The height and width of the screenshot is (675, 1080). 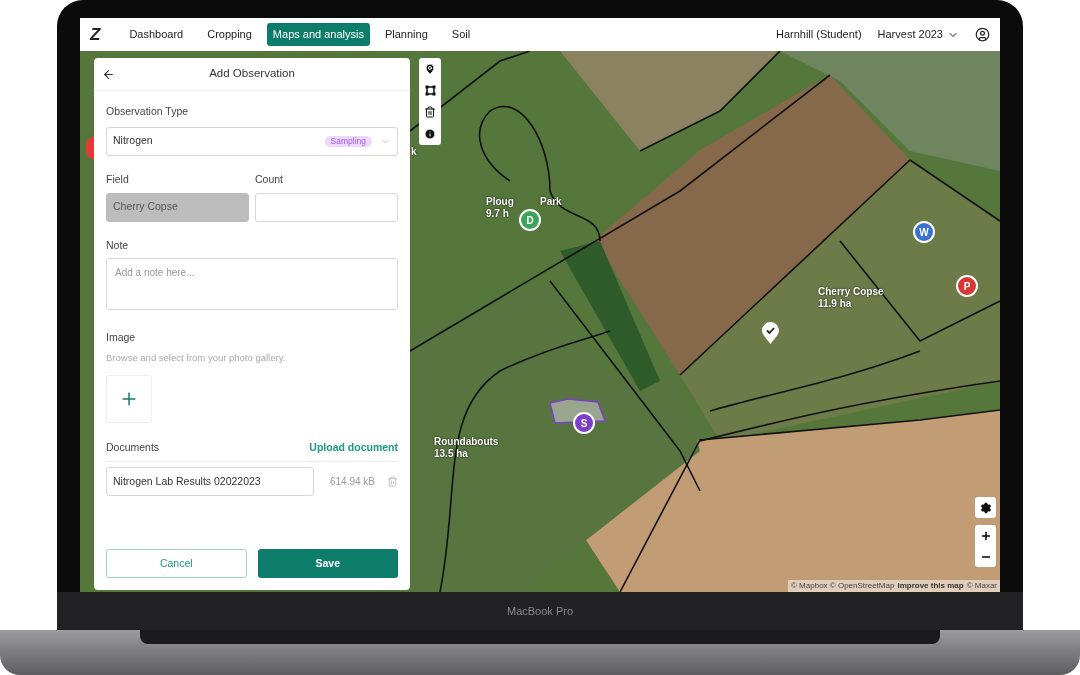 What do you see at coordinates (148, 111) in the screenshot?
I see `form-label: Observation Type` at bounding box center [148, 111].